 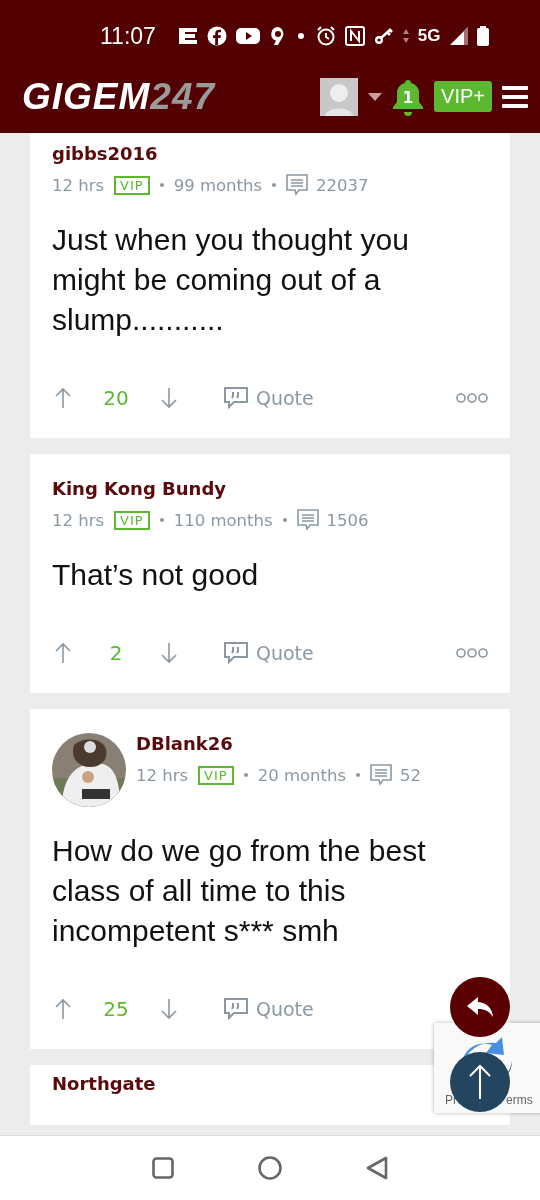 What do you see at coordinates (104, 1083) in the screenshot?
I see `author-name: Northgate` at bounding box center [104, 1083].